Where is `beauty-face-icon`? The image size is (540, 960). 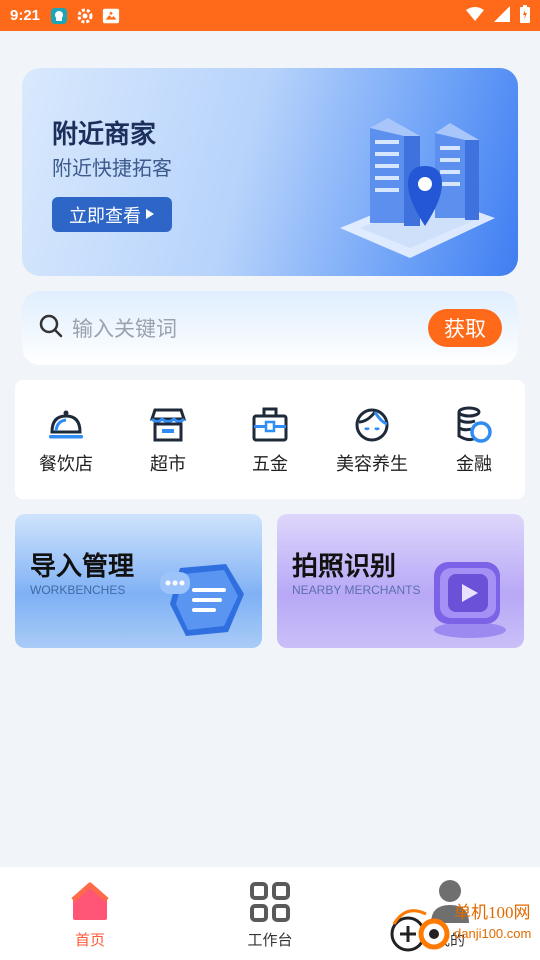 beauty-face-icon is located at coordinates (372, 425).